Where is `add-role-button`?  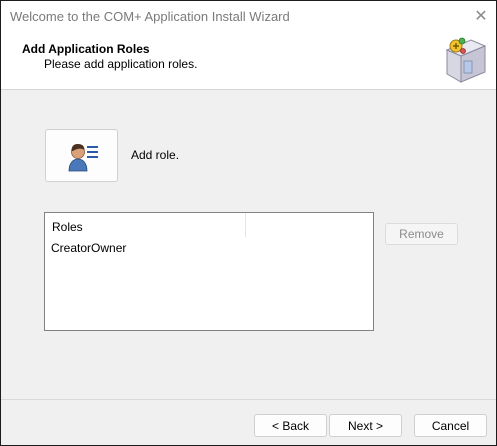
add-role-button is located at coordinates (81, 155).